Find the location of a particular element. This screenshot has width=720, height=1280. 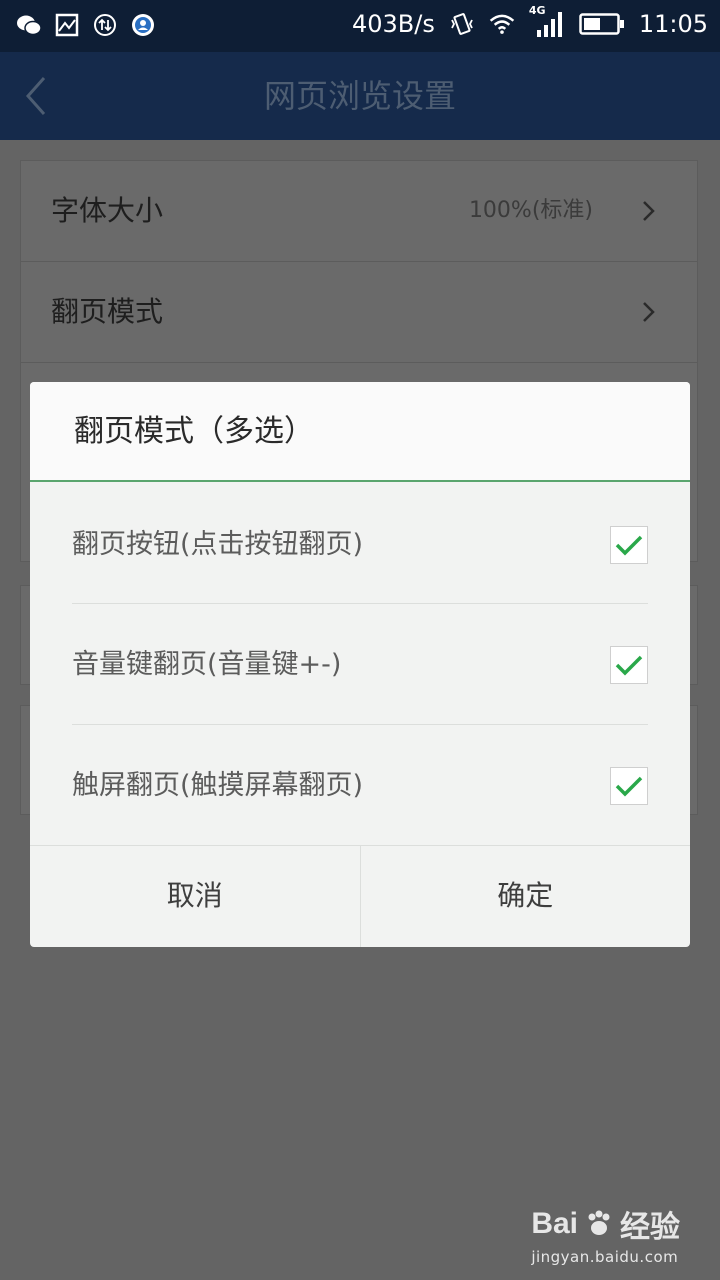

cancel-button: 取消 is located at coordinates (195, 896).